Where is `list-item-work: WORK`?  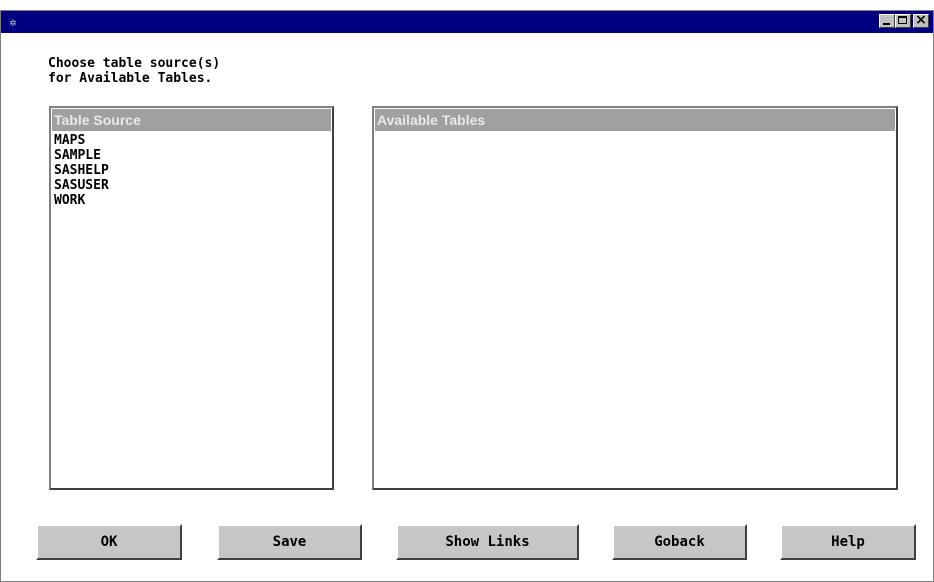
list-item-work: WORK is located at coordinates (191, 200).